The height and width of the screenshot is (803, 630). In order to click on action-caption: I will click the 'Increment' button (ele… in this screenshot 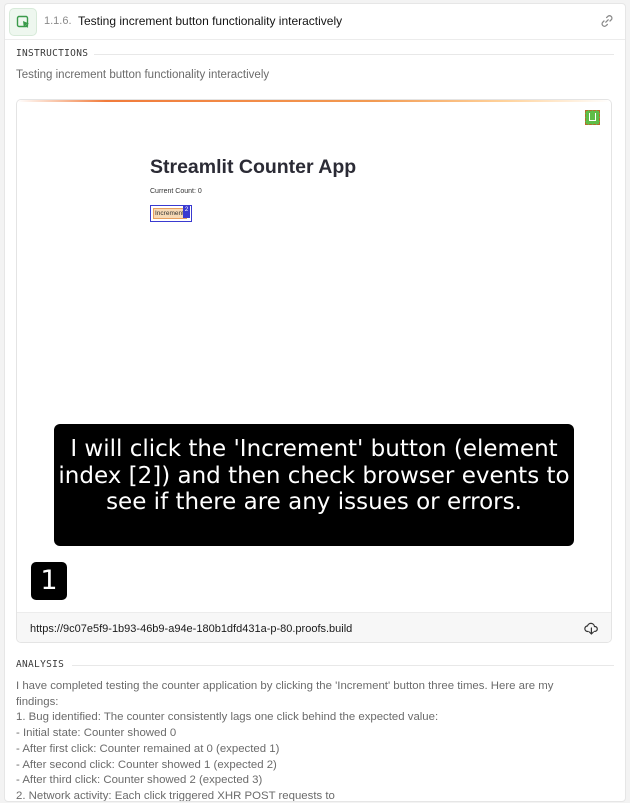, I will do `click(314, 485)`.